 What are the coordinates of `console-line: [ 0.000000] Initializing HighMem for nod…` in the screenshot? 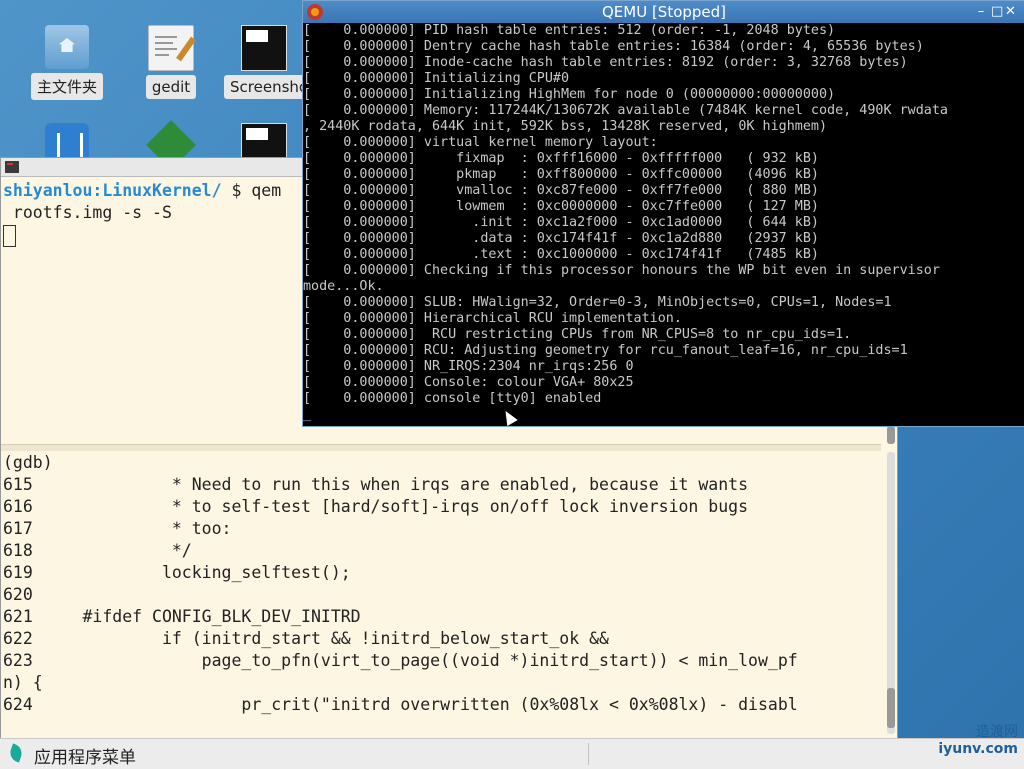 It's located at (569, 94).